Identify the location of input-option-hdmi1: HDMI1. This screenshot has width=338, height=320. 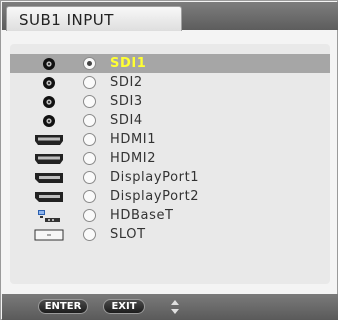
(170, 139).